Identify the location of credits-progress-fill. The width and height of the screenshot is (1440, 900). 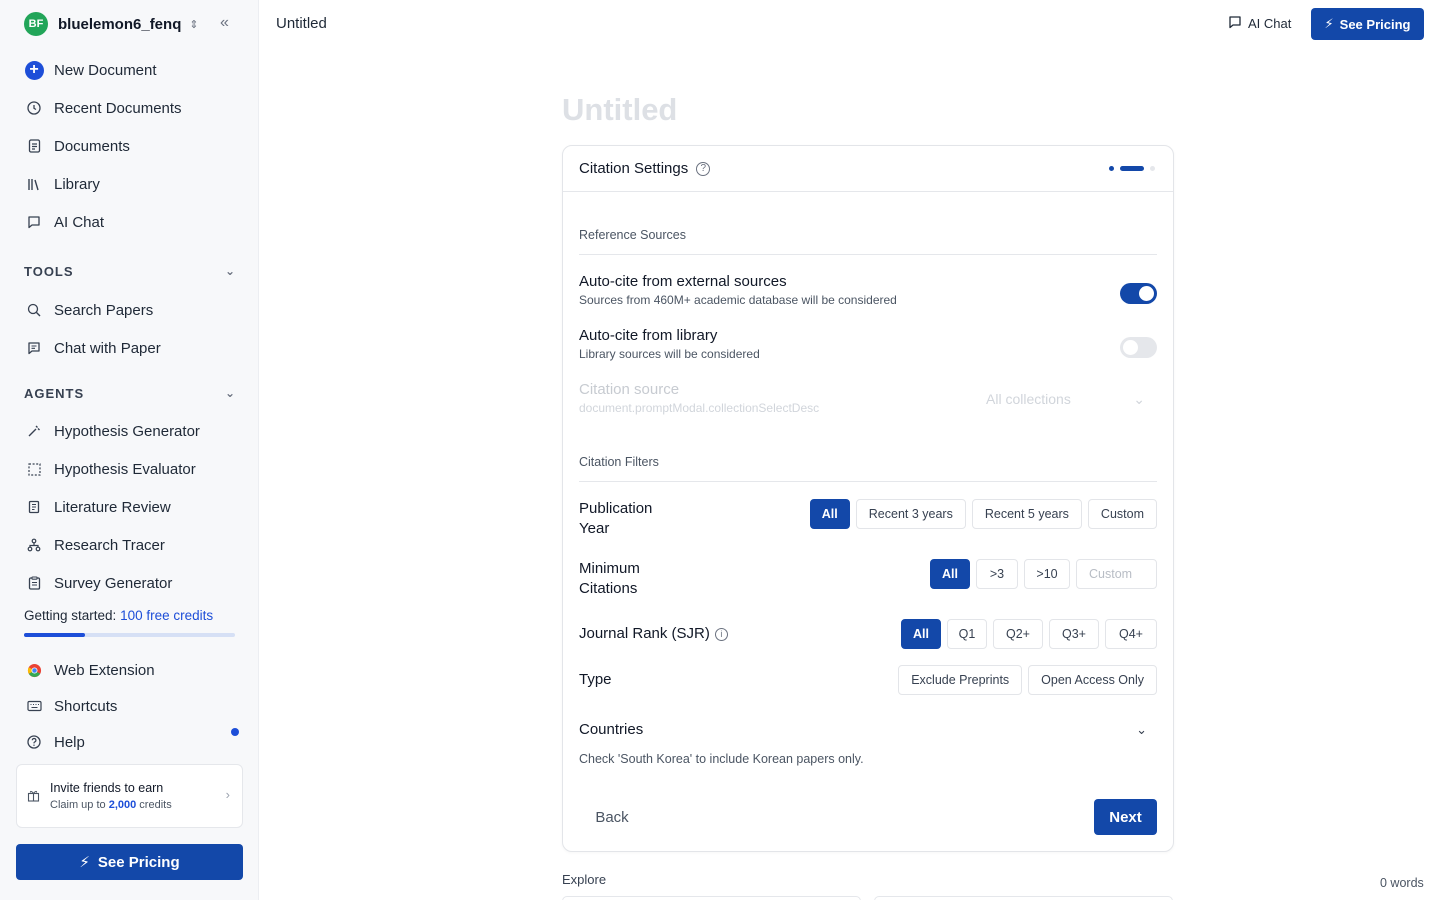
(55, 635).